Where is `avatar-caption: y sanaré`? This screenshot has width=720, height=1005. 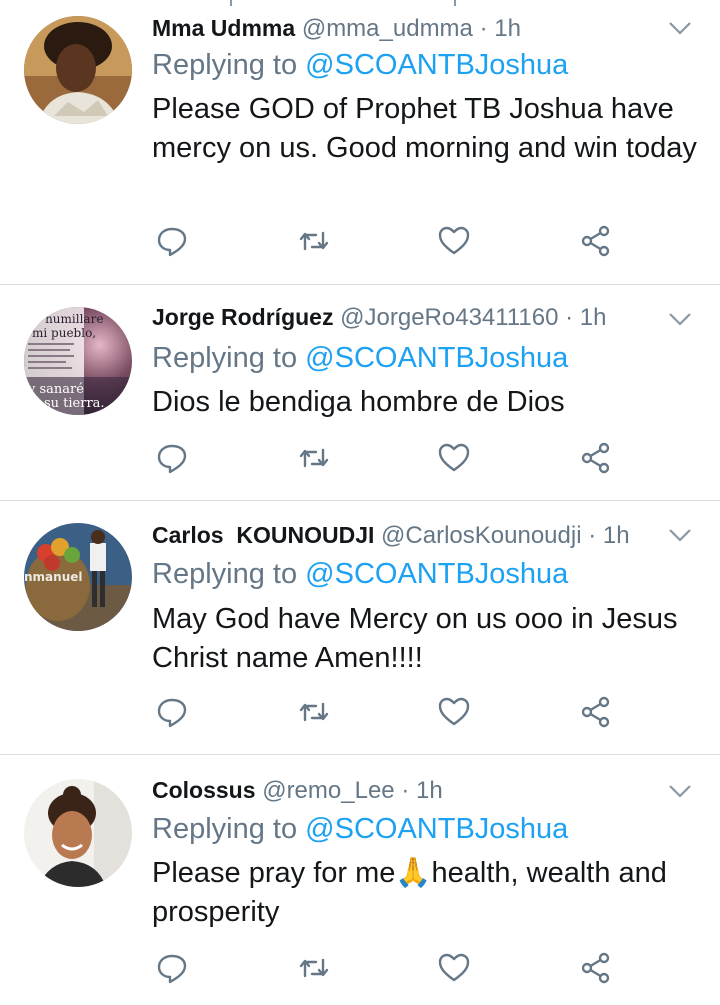 avatar-caption: y sanaré is located at coordinates (55, 389).